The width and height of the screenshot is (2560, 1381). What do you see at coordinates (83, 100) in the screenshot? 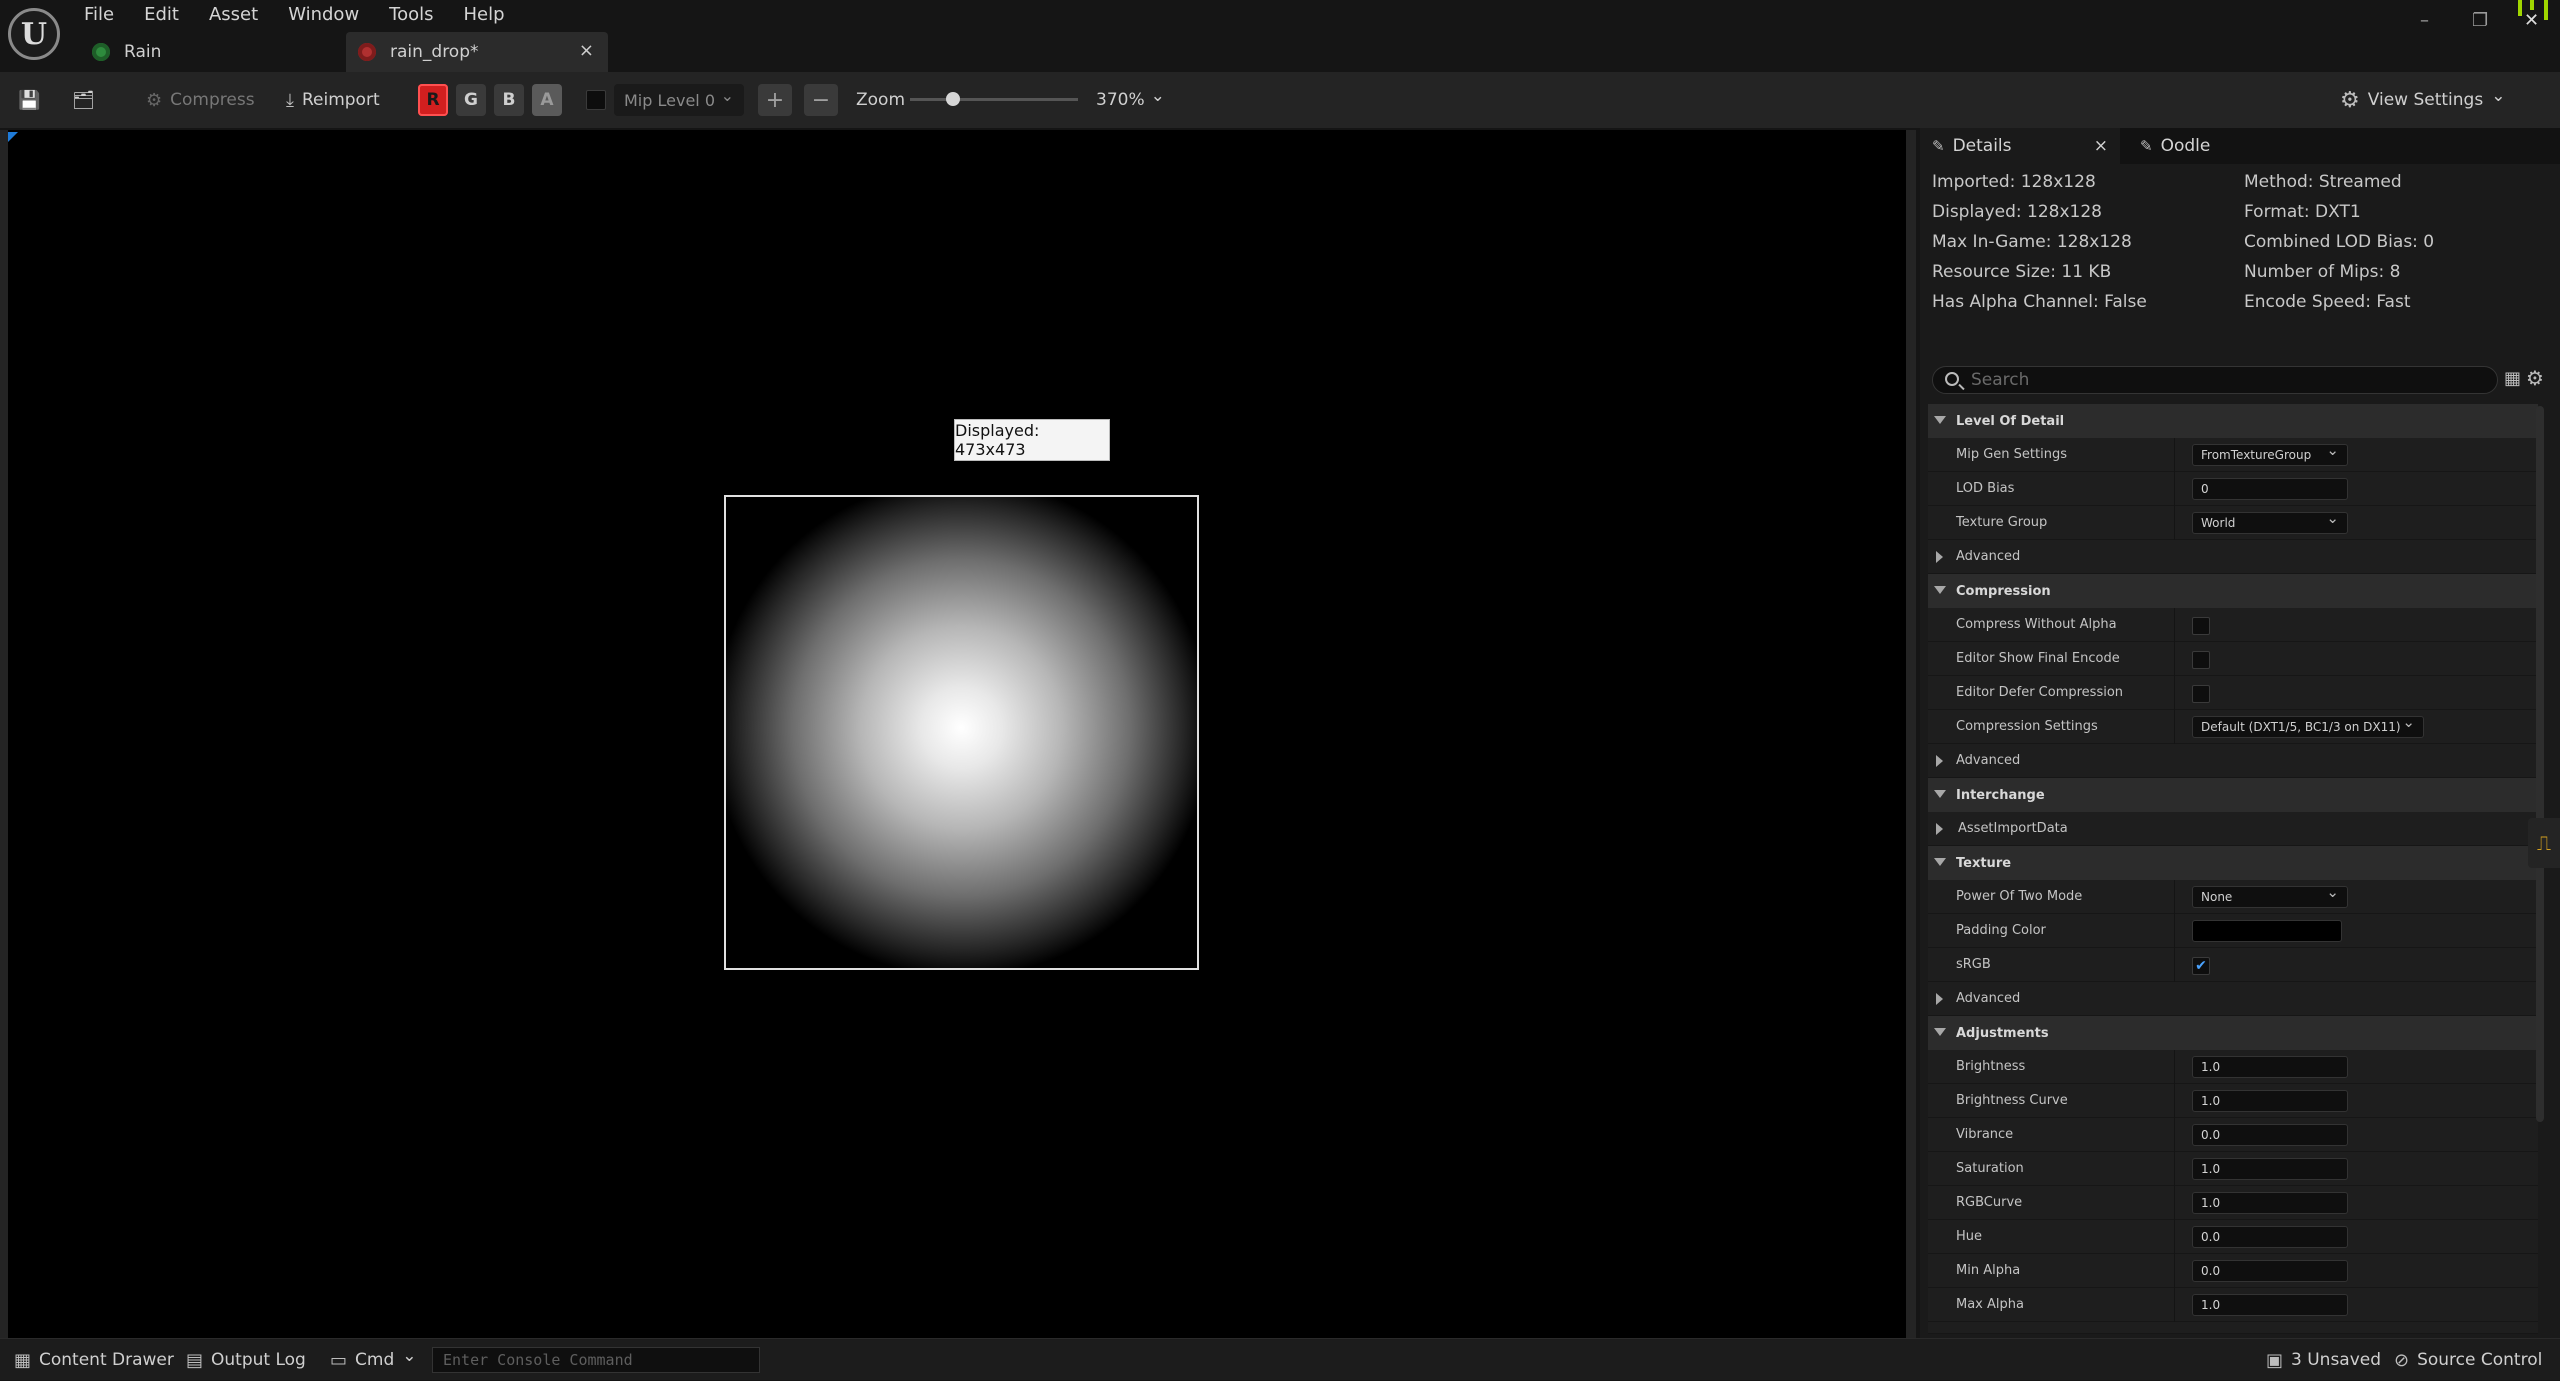
I see `browse-button: 🗂` at bounding box center [83, 100].